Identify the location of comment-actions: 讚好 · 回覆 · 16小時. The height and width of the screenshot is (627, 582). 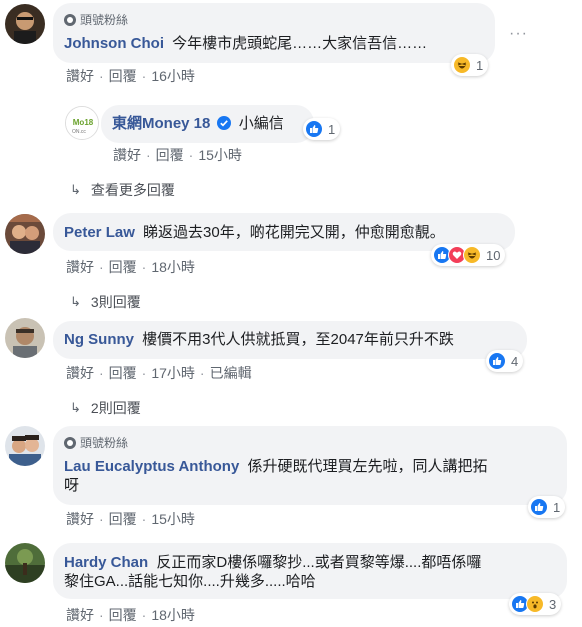
(130, 76).